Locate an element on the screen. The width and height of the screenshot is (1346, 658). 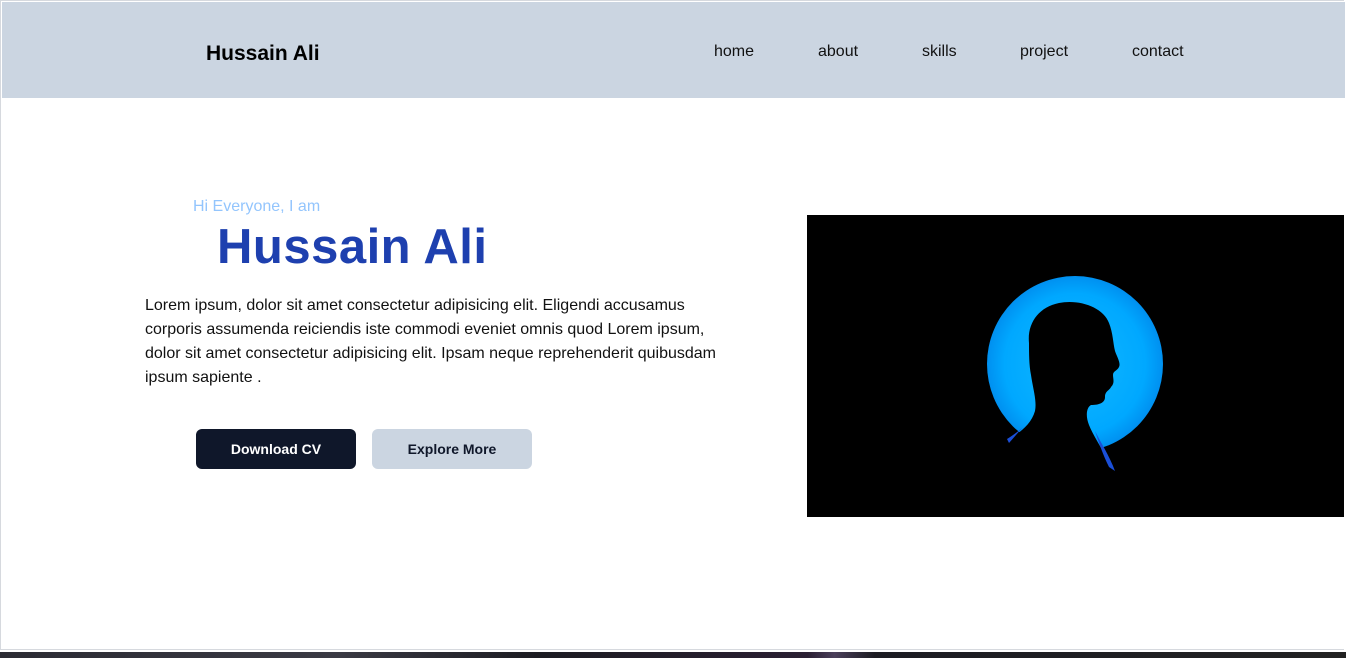
explore-more-button: Explore More is located at coordinates (452, 449).